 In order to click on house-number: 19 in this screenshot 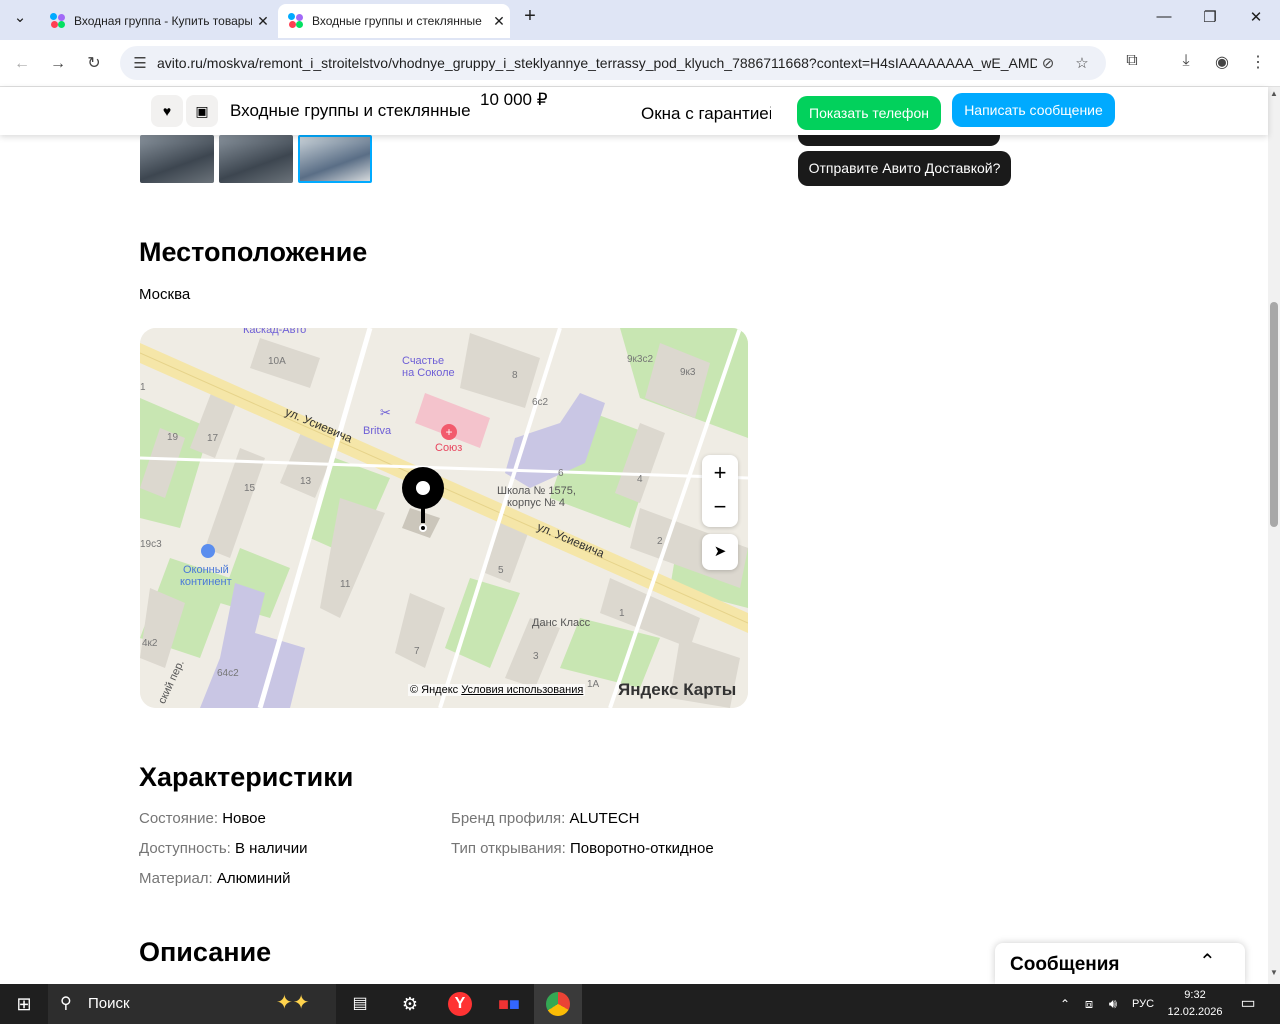, I will do `click(173, 437)`.